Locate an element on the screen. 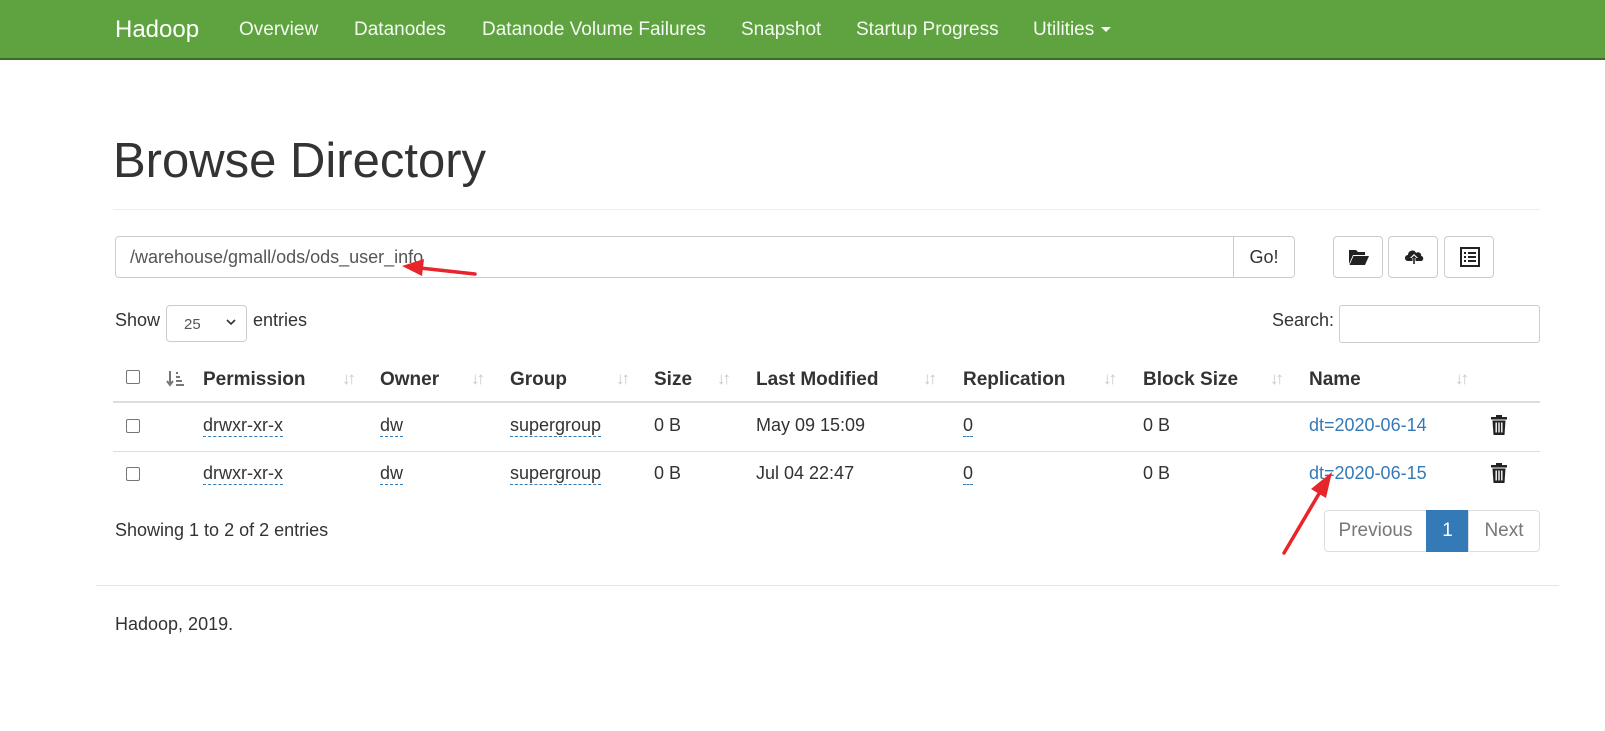 This screenshot has width=1605, height=731. name-link: dt=2020-06-14 is located at coordinates (1368, 425).